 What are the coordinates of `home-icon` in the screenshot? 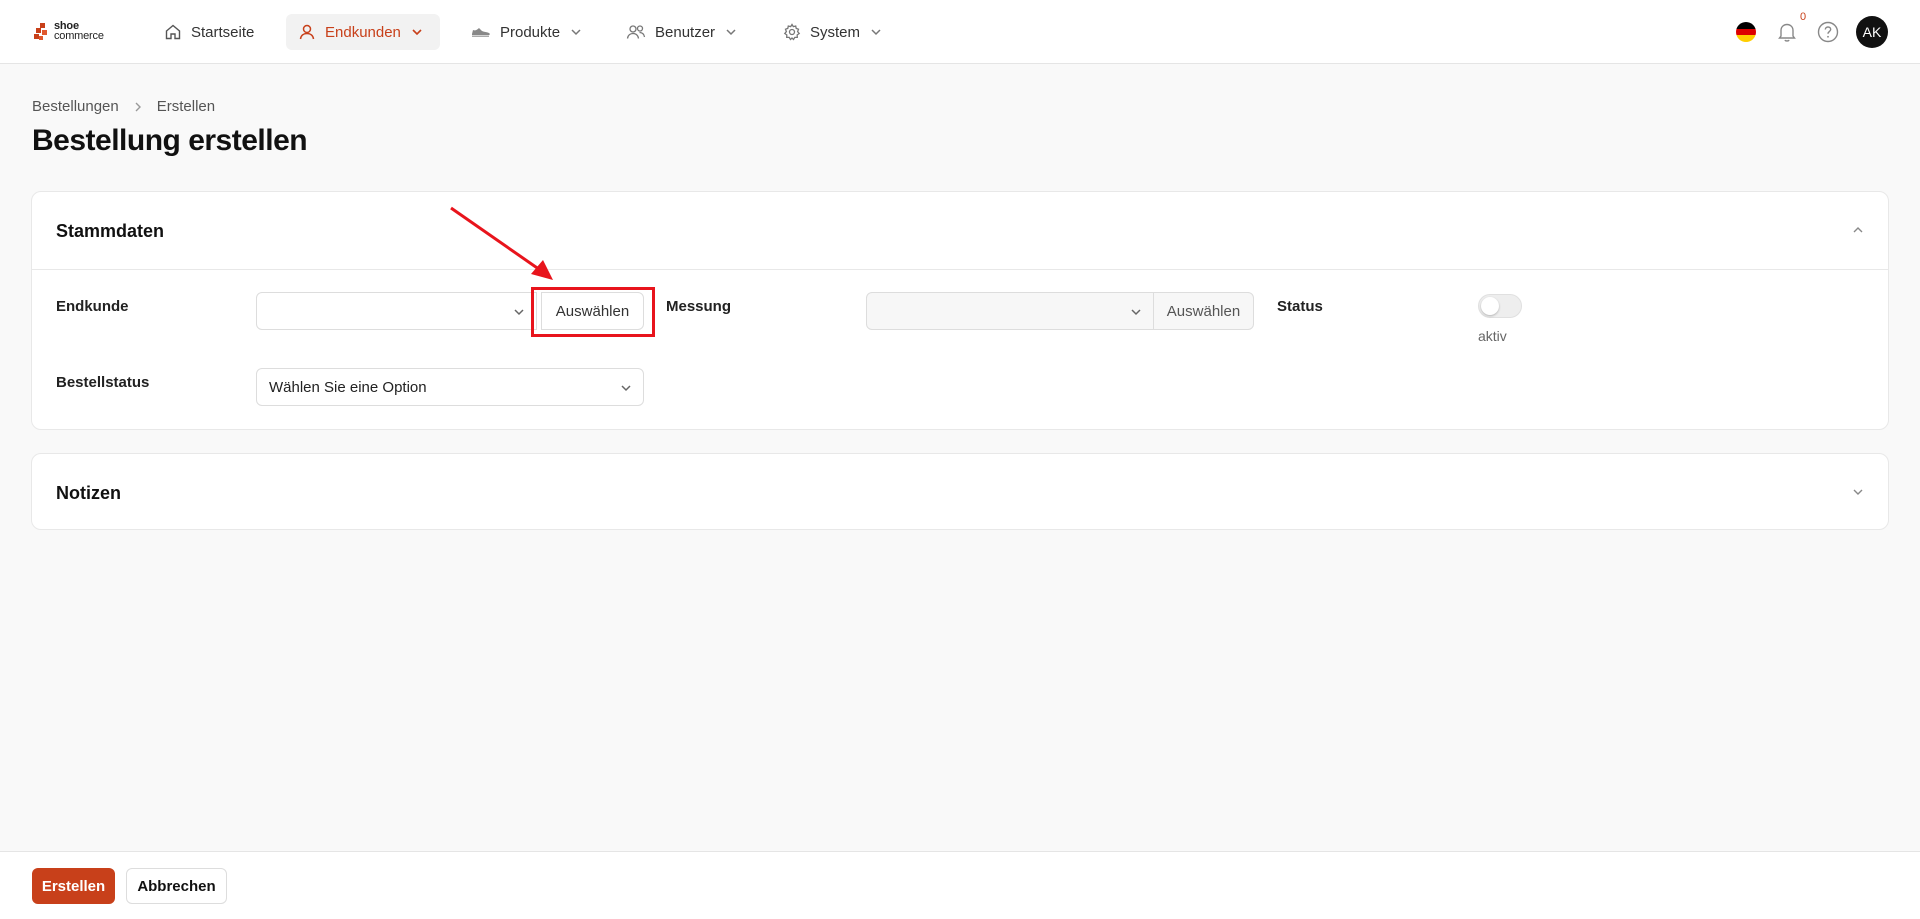 It's located at (173, 32).